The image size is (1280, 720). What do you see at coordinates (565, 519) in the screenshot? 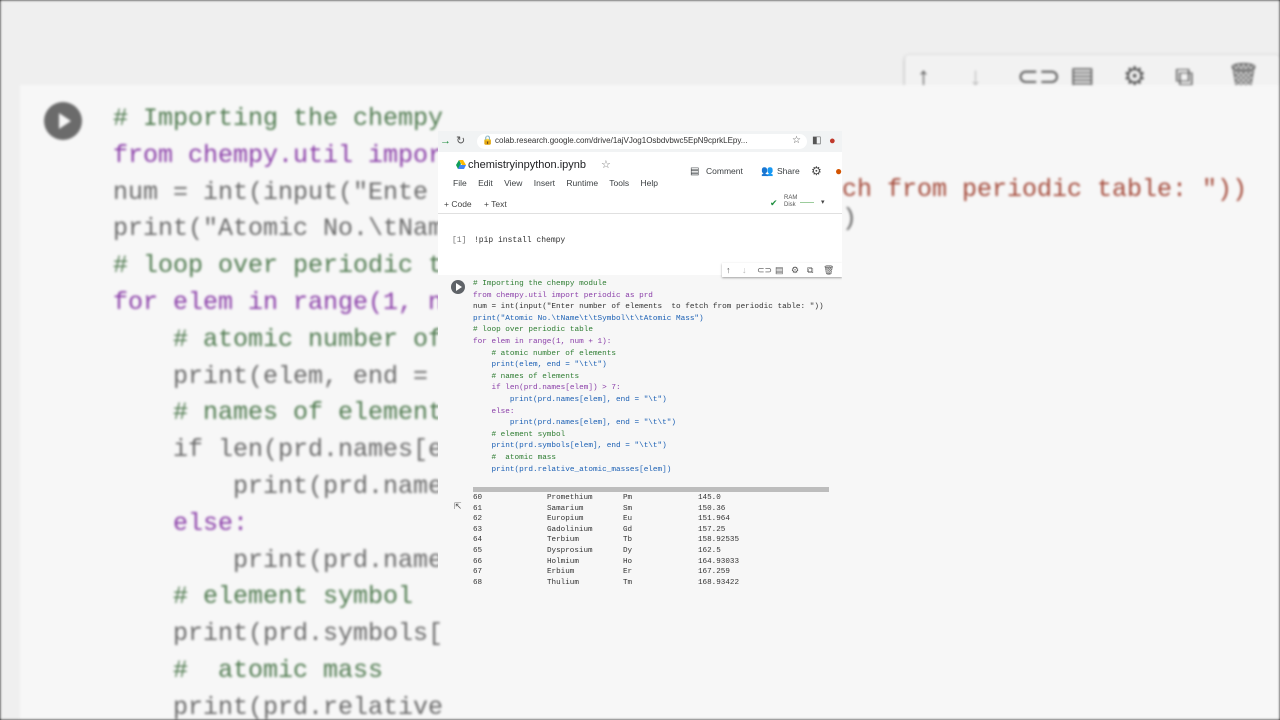
I see `output-name: Europium` at bounding box center [565, 519].